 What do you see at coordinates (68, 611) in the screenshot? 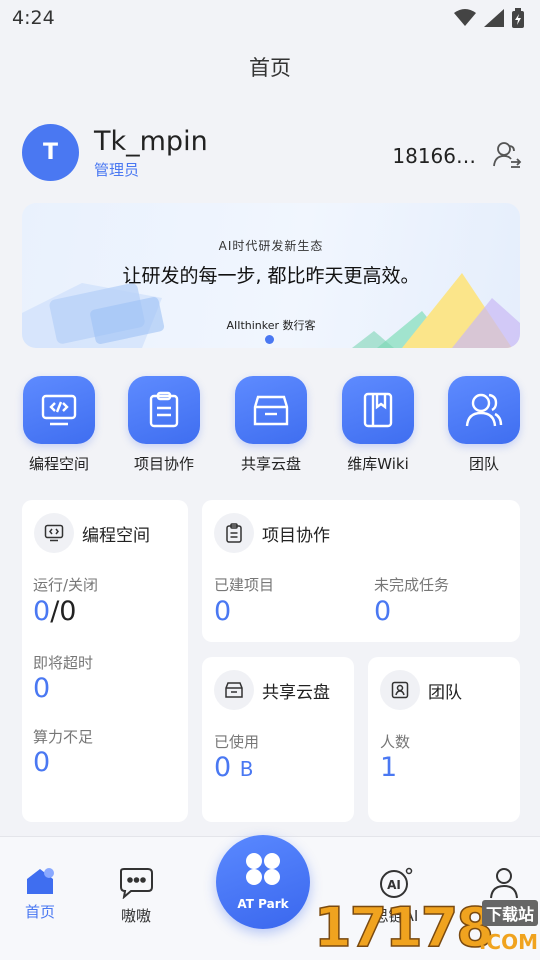
I see `closed-count: 0` at bounding box center [68, 611].